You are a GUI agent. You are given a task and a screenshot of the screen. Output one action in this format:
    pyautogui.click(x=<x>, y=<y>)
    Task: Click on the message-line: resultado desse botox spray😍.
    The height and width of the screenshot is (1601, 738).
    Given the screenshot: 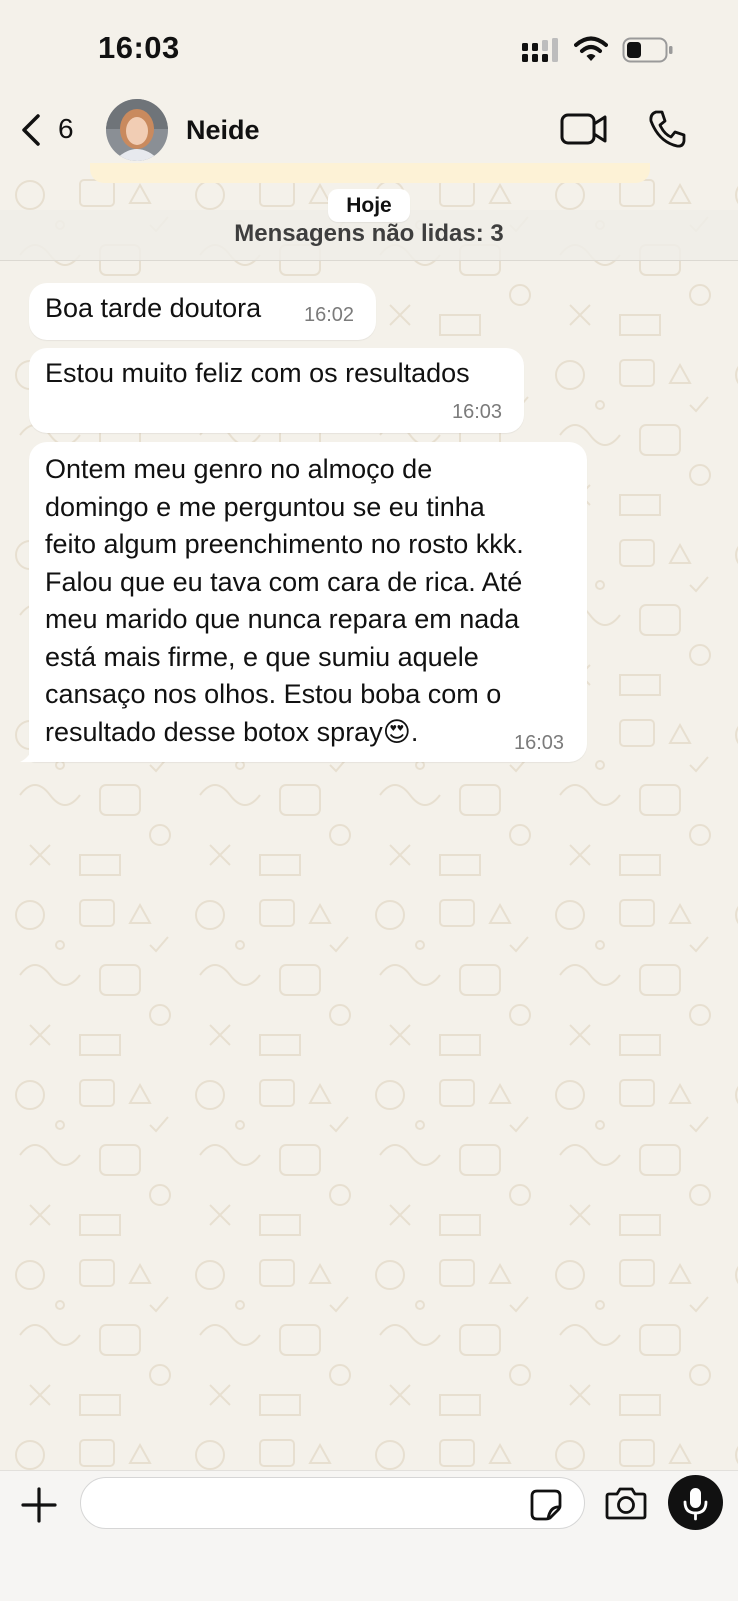 What is the action you would take?
    pyautogui.click(x=232, y=731)
    